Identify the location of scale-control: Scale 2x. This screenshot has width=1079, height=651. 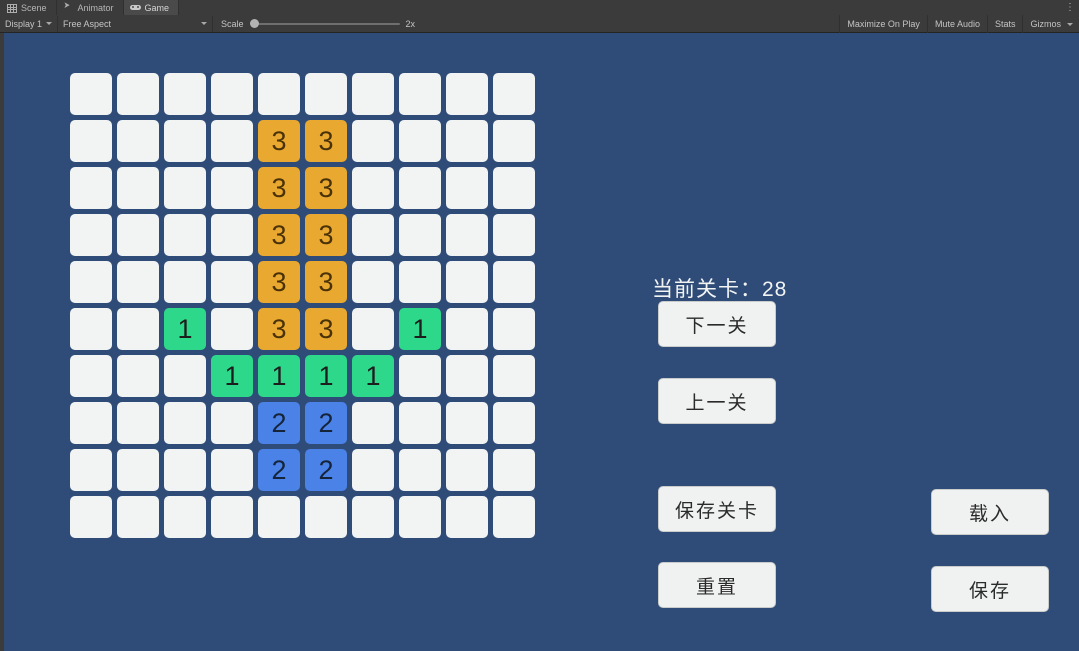
(318, 24).